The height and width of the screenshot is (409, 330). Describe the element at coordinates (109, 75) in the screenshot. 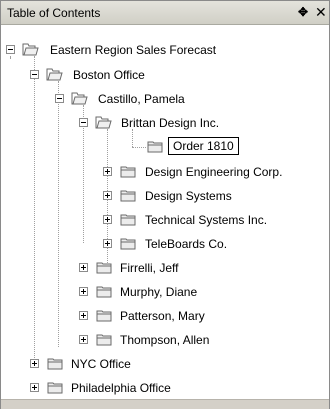

I see `tree-node-label: Boston Office` at that location.